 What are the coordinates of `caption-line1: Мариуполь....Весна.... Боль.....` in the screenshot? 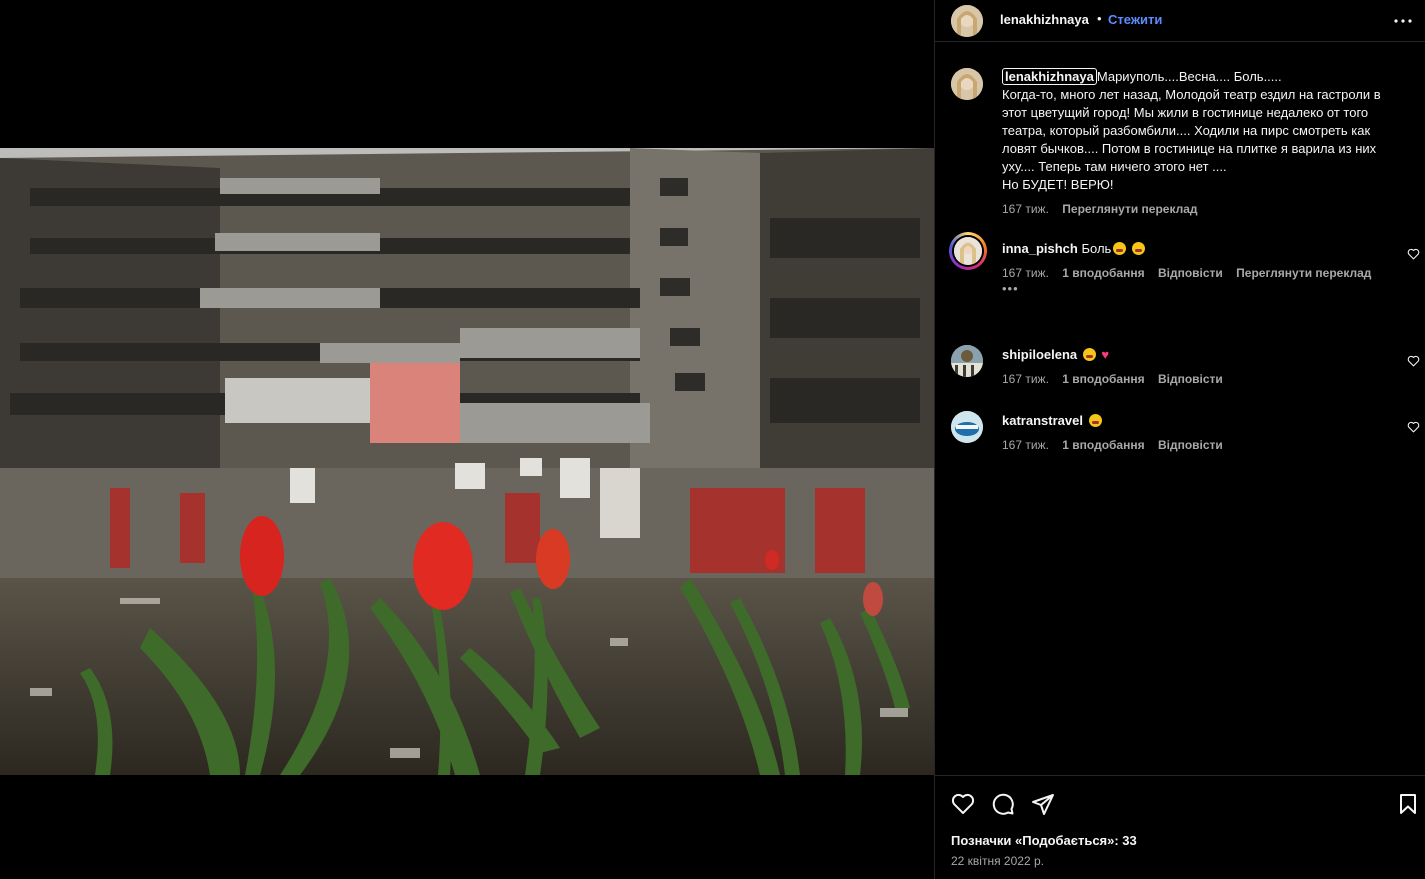 It's located at (1189, 76).